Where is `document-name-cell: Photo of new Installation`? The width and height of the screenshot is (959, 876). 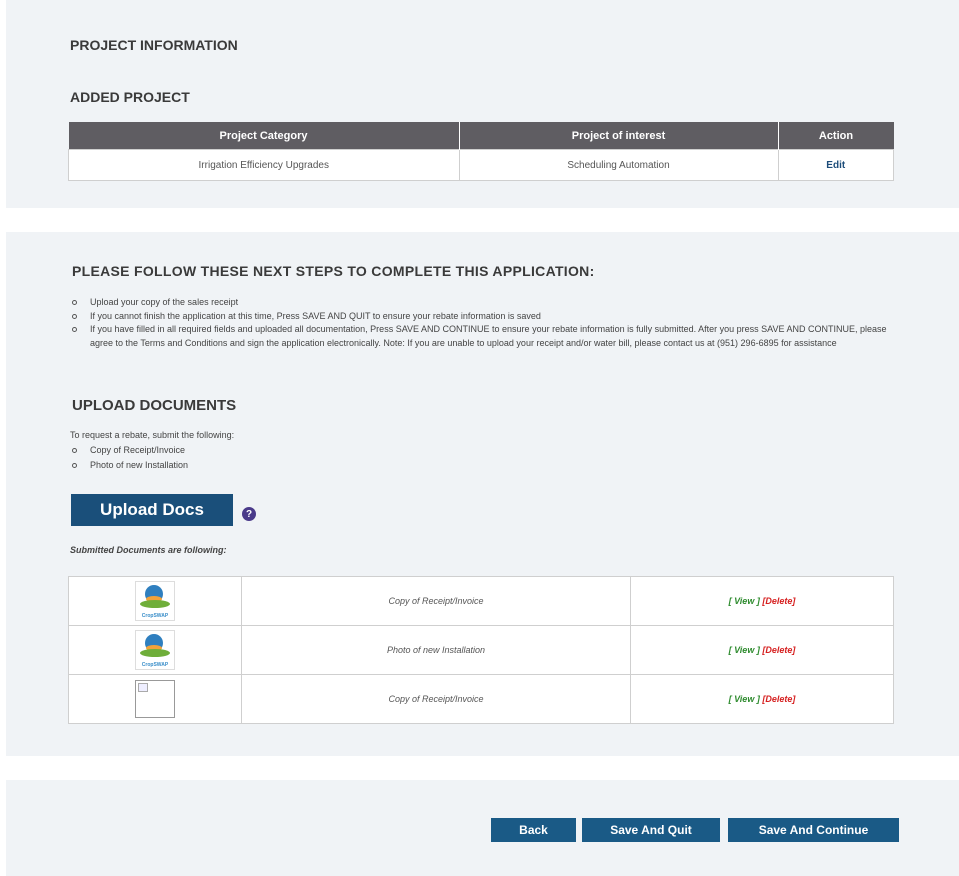 document-name-cell: Photo of new Installation is located at coordinates (436, 650).